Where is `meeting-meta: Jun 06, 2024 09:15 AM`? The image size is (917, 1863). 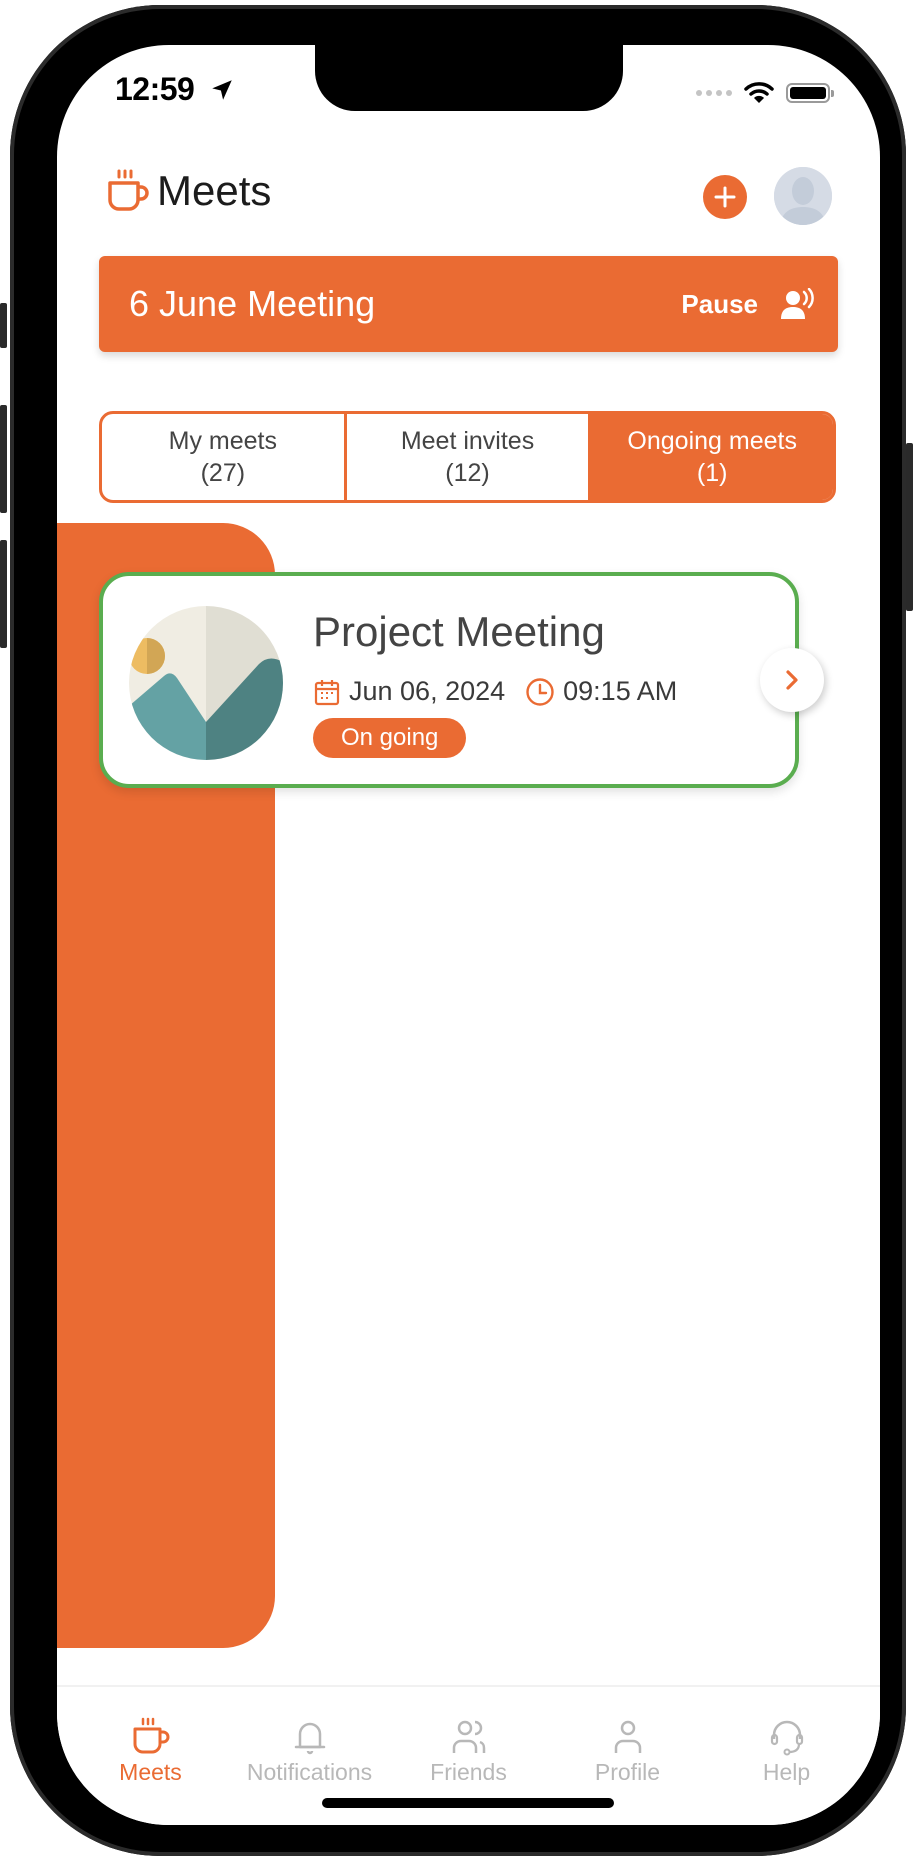
meeting-meta: Jun 06, 2024 09:15 AM is located at coordinates (495, 691).